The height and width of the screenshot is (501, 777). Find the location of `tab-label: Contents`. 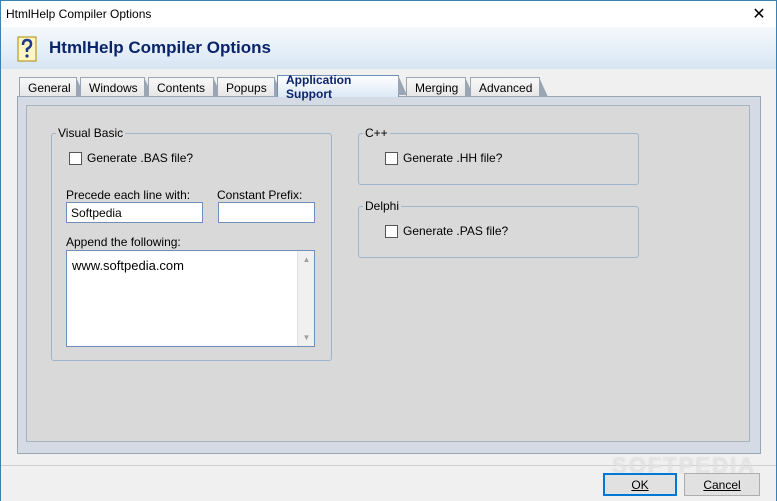

tab-label: Contents is located at coordinates (181, 87).